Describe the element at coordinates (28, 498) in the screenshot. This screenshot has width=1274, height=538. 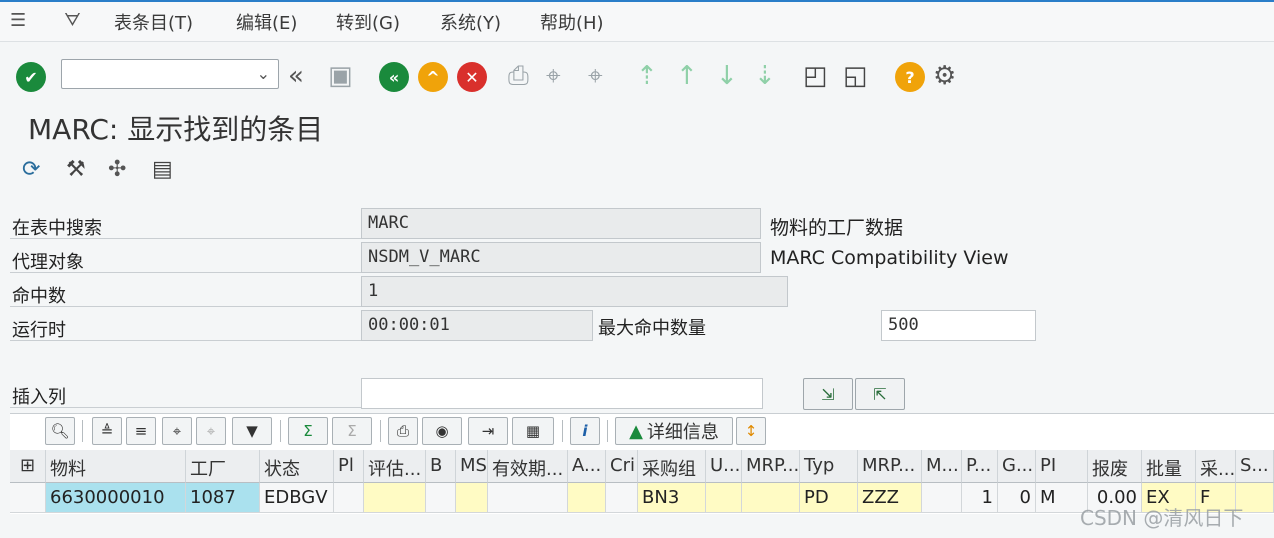
I see `row-selector` at that location.